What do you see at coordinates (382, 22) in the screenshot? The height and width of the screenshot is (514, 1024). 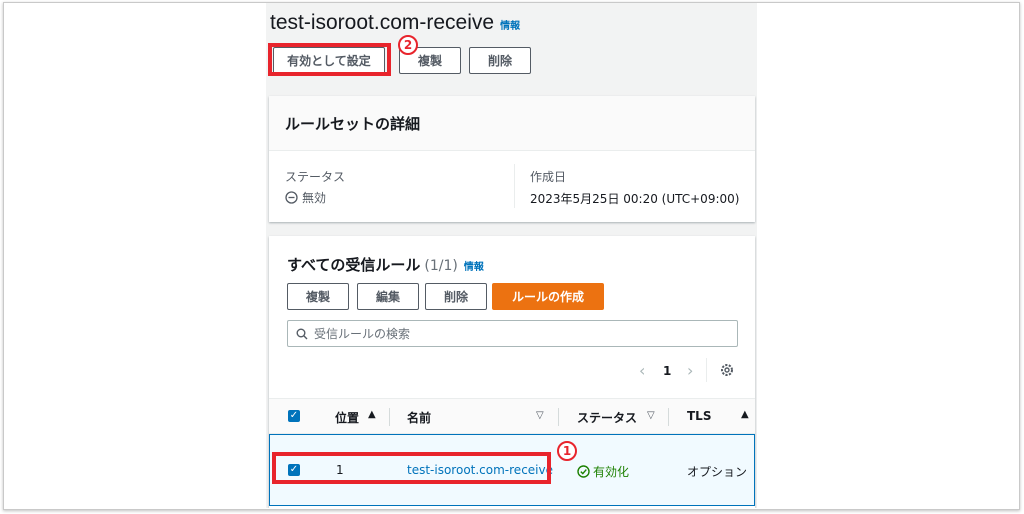 I see `page-title: test-isoroot.com-receive` at bounding box center [382, 22].